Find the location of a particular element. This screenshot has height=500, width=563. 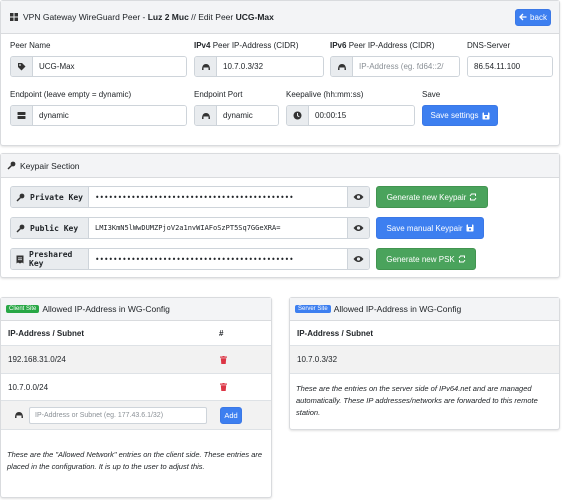

endpoint-port-input: dynamic is located at coordinates (236, 115).